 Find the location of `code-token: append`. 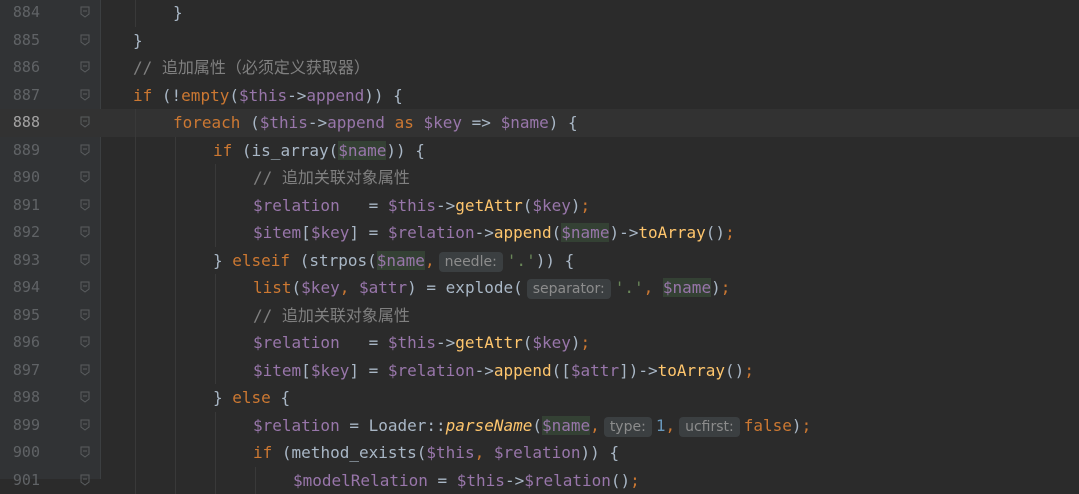

code-token: append is located at coordinates (335, 95).